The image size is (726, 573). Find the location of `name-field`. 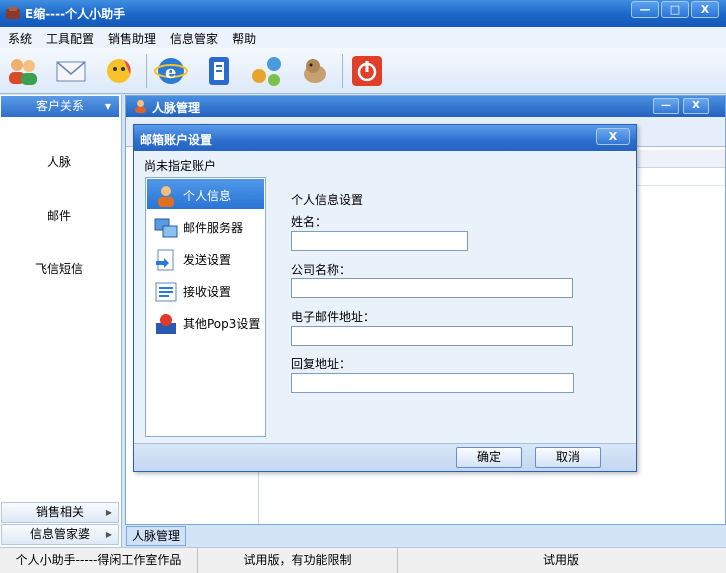

name-field is located at coordinates (379, 241).